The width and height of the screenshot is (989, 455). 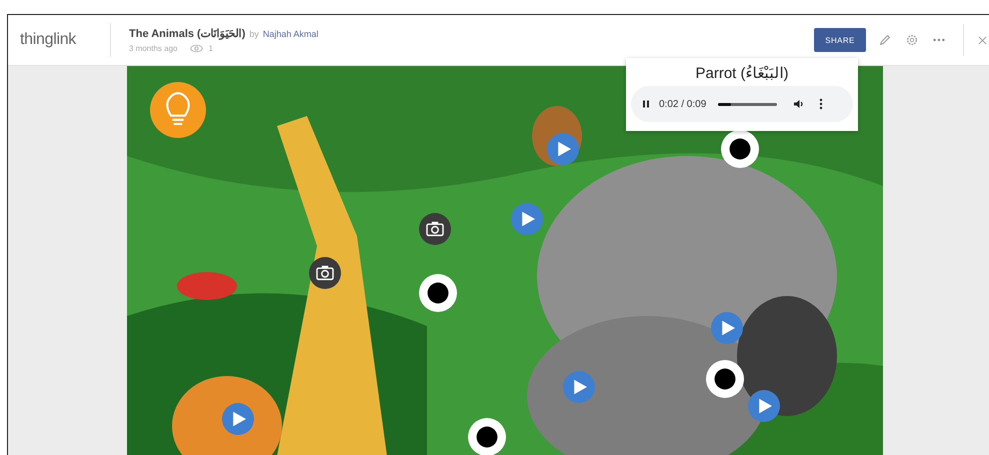 What do you see at coordinates (197, 48) in the screenshot?
I see `eye-icon` at bounding box center [197, 48].